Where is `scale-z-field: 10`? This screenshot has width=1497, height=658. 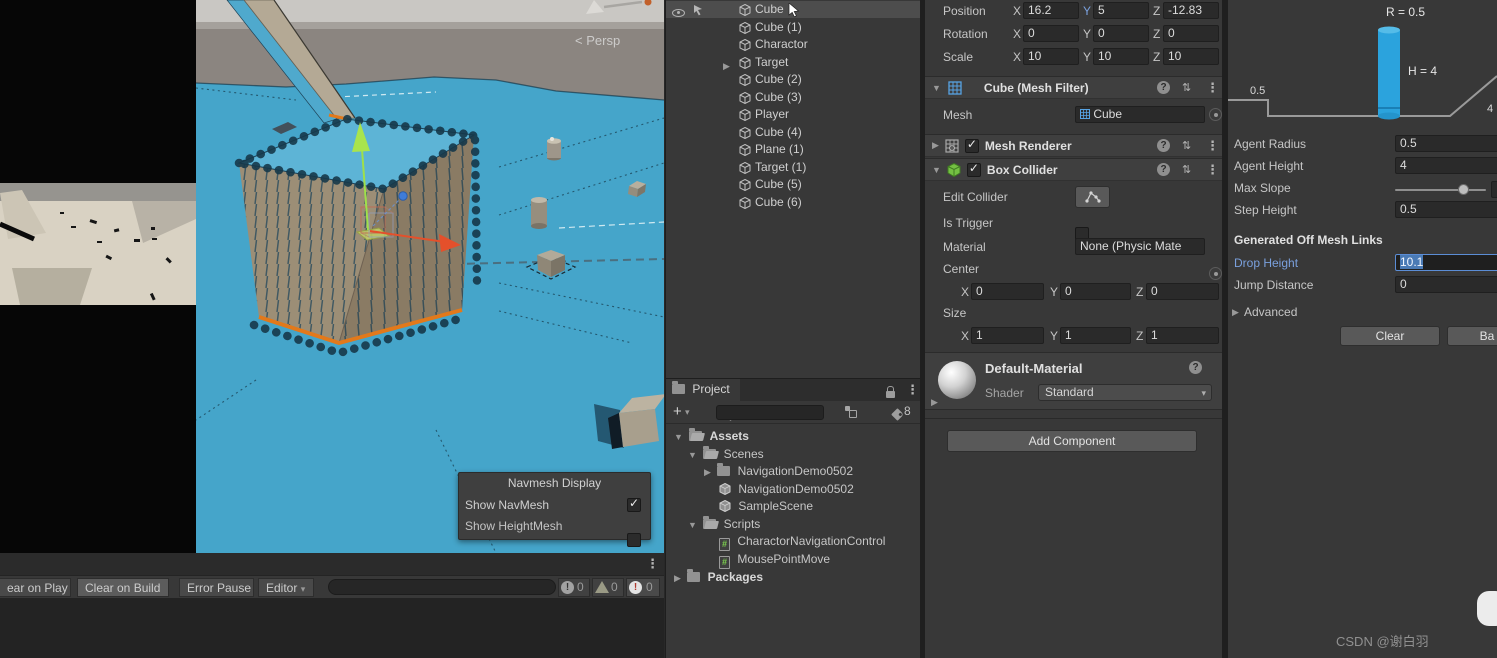 scale-z-field: 10 is located at coordinates (1191, 56).